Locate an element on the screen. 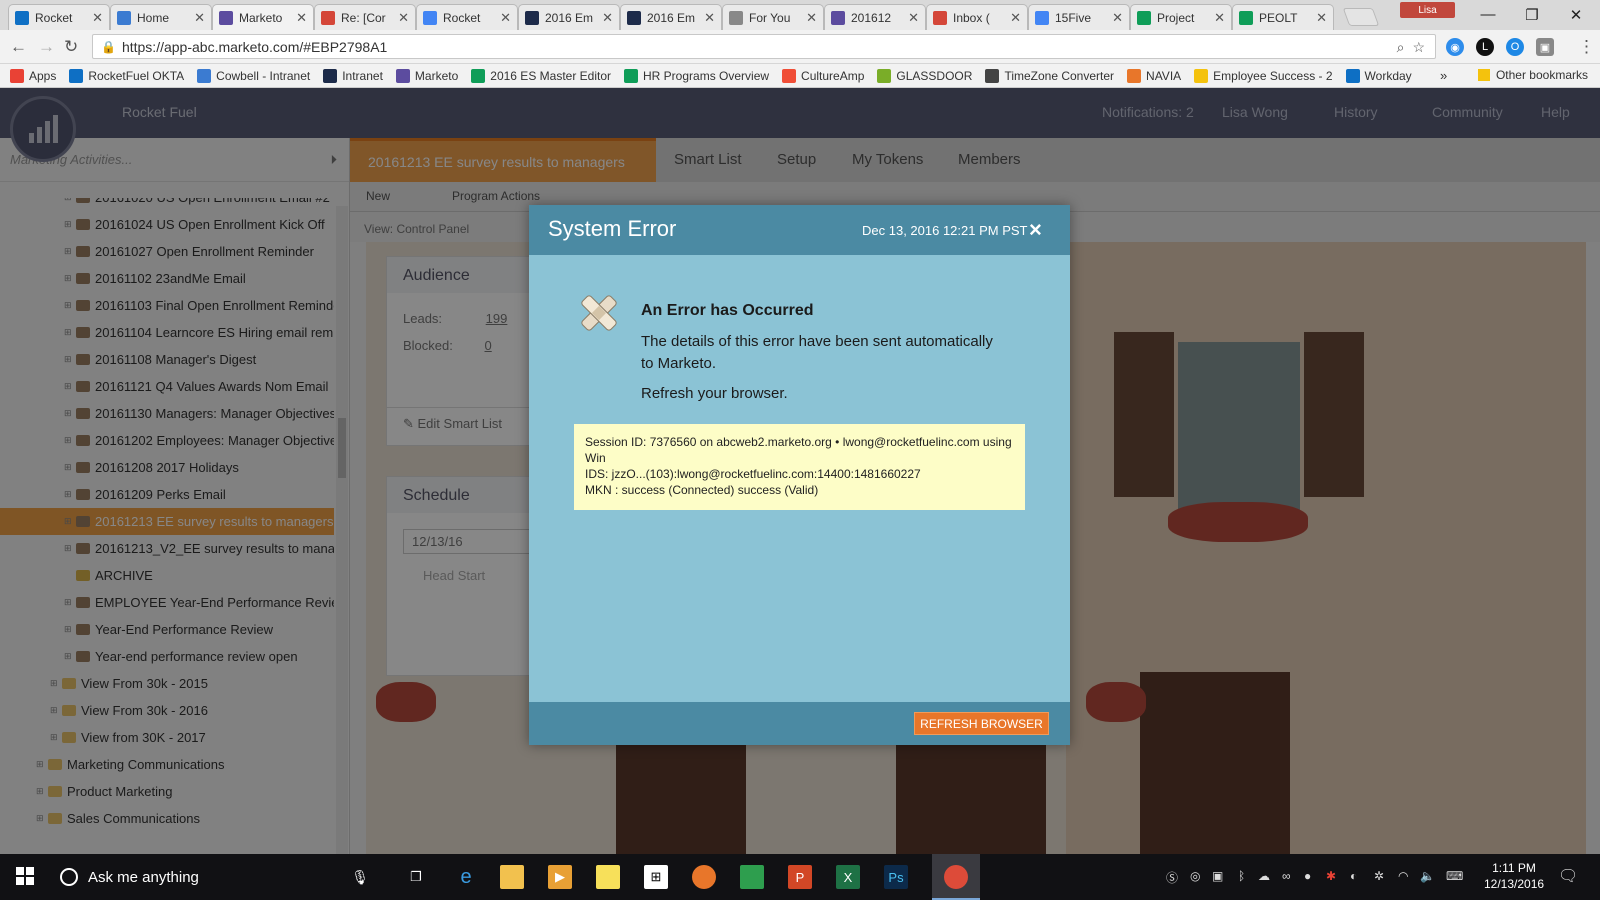 The width and height of the screenshot is (1600, 900). browser-tab: PEOLT ✕ is located at coordinates (1283, 17).